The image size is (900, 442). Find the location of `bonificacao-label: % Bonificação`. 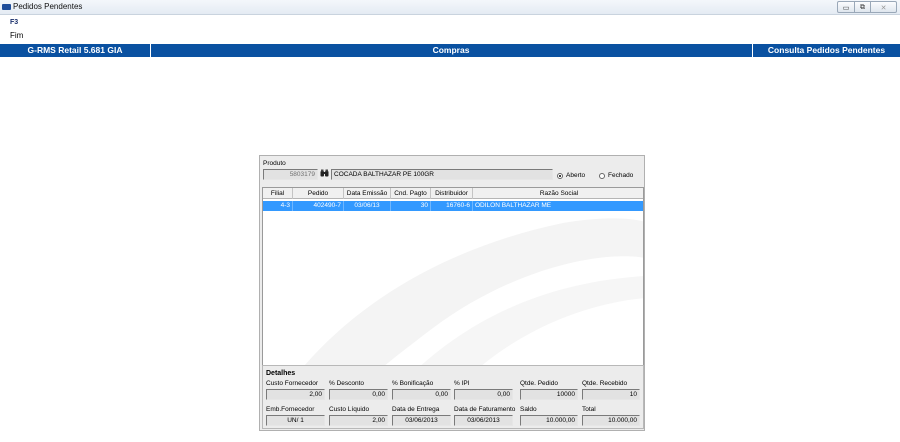

bonificacao-label: % Bonificação is located at coordinates (413, 383).